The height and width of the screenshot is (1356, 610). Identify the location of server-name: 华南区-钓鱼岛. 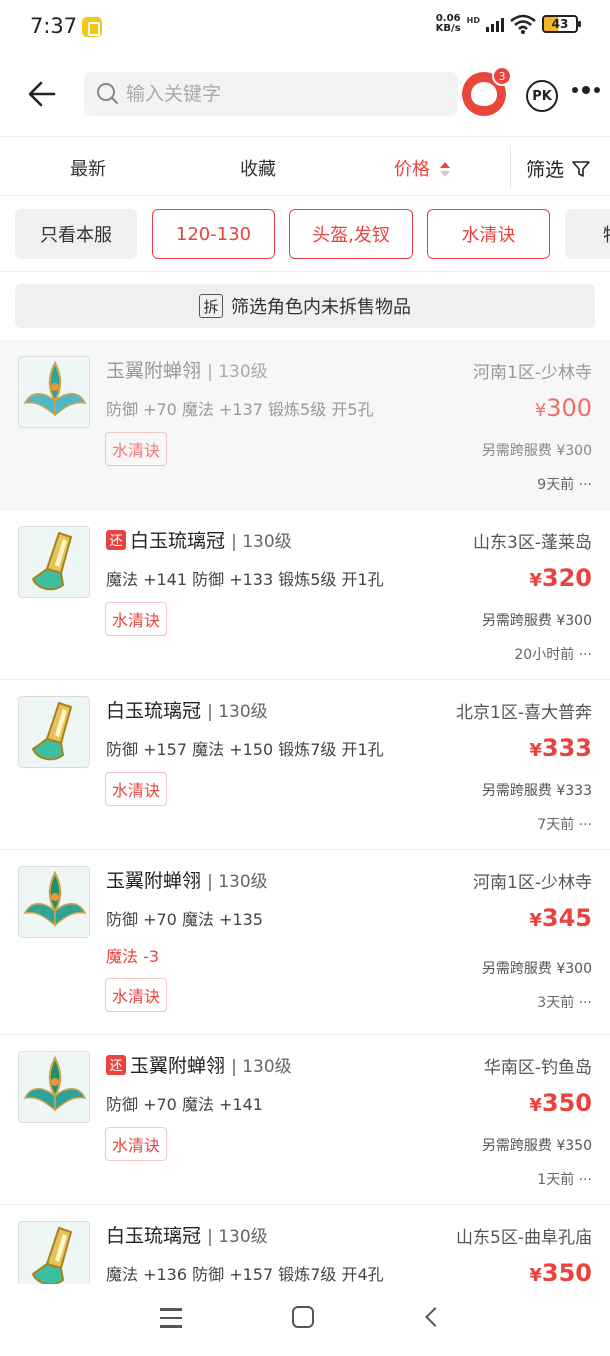
(537, 1068).